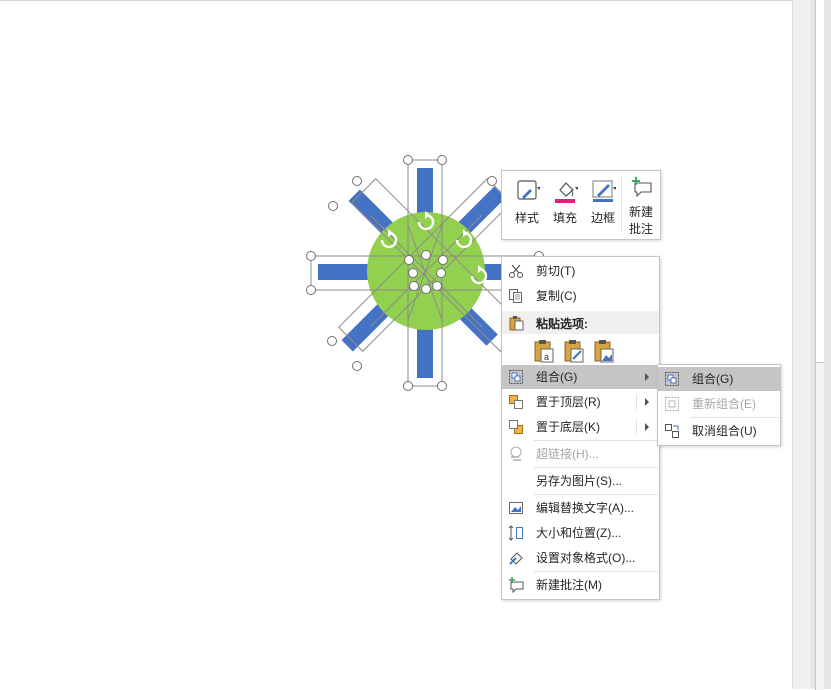 This screenshot has width=831, height=690. Describe the element at coordinates (719, 431) in the screenshot. I see `submenu-item-ungroup: 取消组合(U)` at that location.